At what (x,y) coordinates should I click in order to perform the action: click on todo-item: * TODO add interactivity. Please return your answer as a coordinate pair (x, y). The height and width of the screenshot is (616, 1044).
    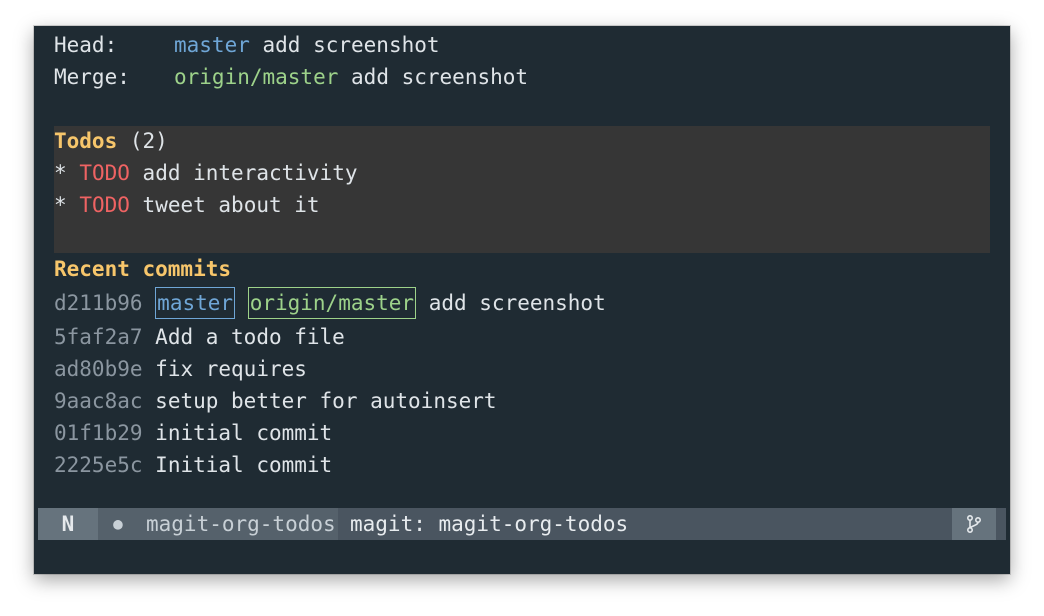
    Looking at the image, I should click on (205, 173).